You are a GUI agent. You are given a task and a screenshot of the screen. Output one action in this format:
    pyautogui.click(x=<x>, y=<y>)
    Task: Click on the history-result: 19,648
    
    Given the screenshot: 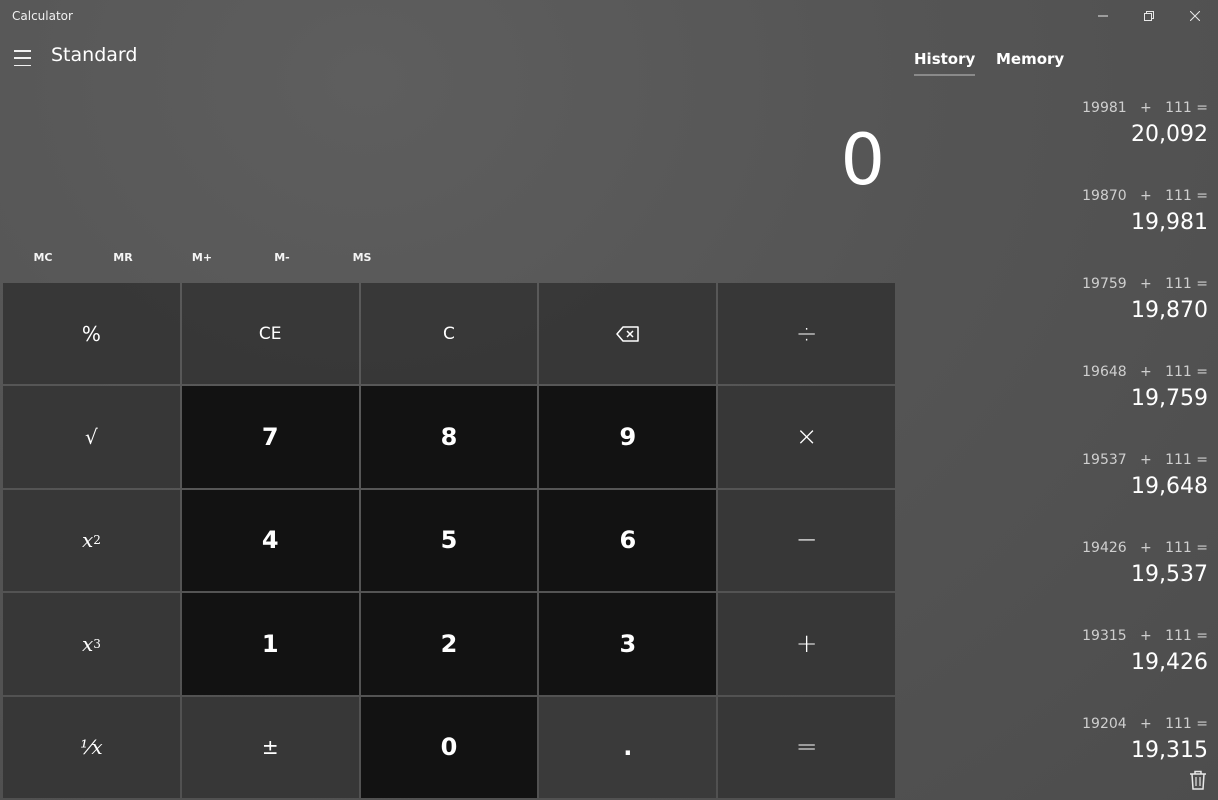 What is the action you would take?
    pyautogui.click(x=1169, y=486)
    